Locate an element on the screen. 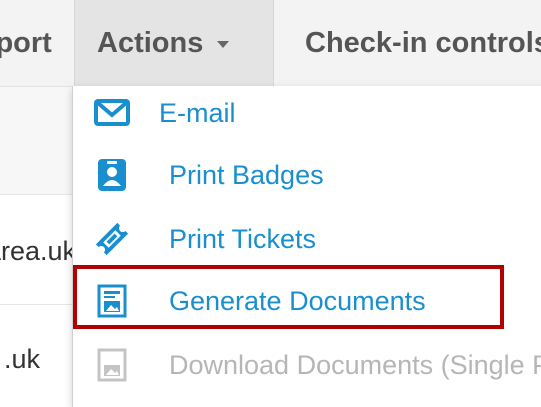  caret-down-icon is located at coordinates (223, 44).